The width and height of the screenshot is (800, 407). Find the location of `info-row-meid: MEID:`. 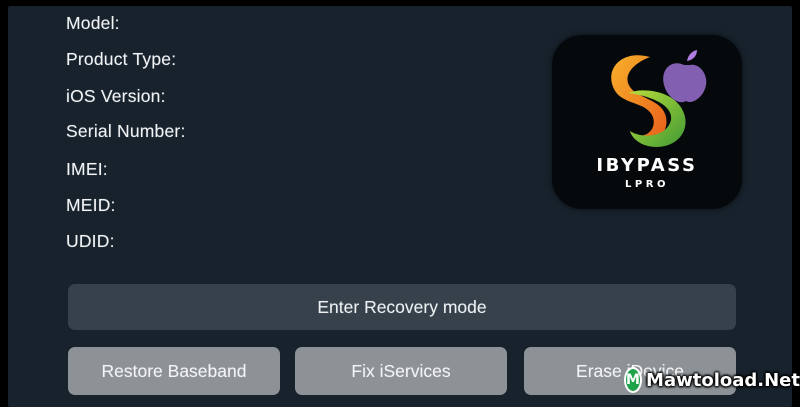

info-row-meid: MEID: is located at coordinates (94, 205).